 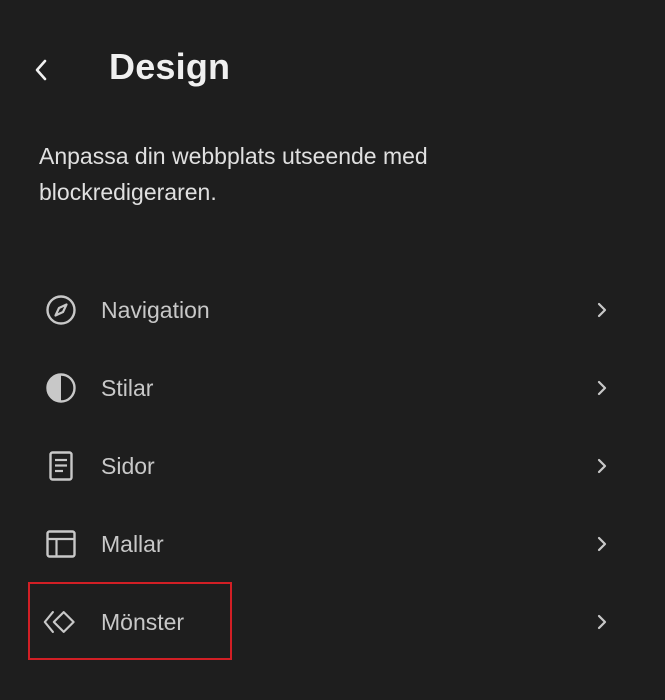 What do you see at coordinates (61, 544) in the screenshot?
I see `templates-layout-icon` at bounding box center [61, 544].